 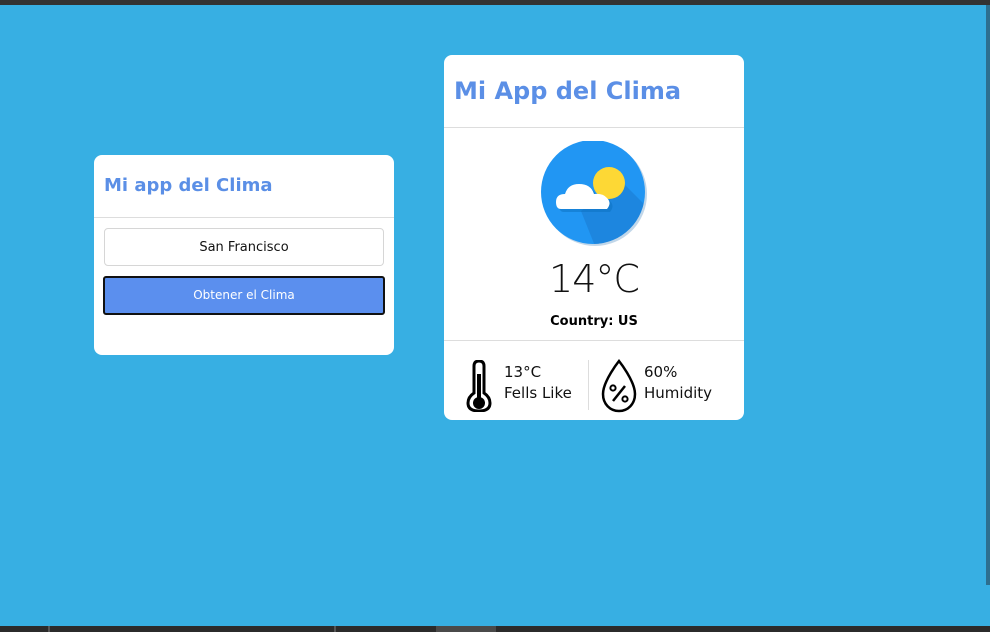 I want to click on humidity-value: 60%, so click(x=661, y=372).